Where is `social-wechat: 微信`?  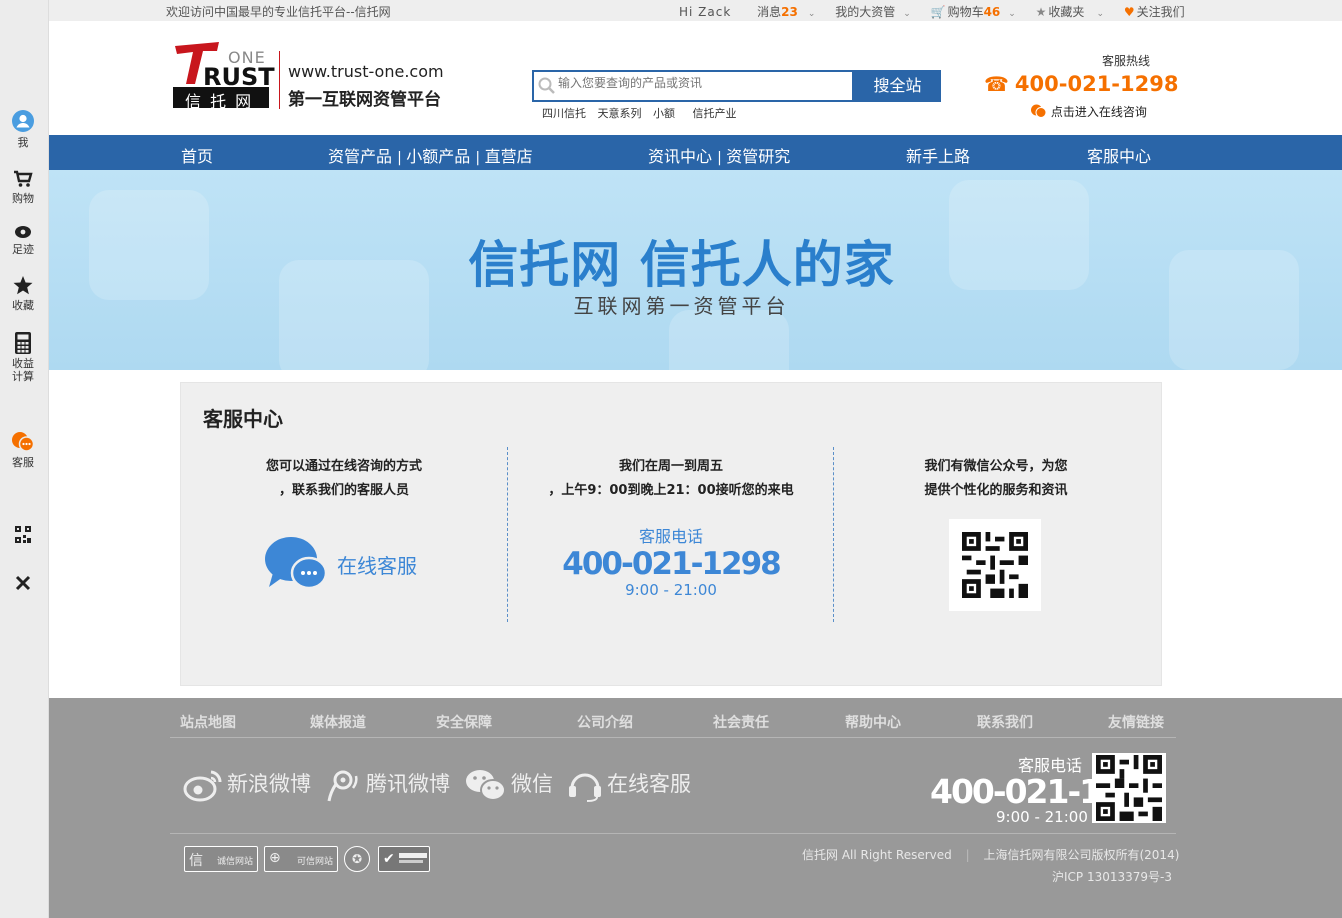 social-wechat: 微信 is located at coordinates (509, 785).